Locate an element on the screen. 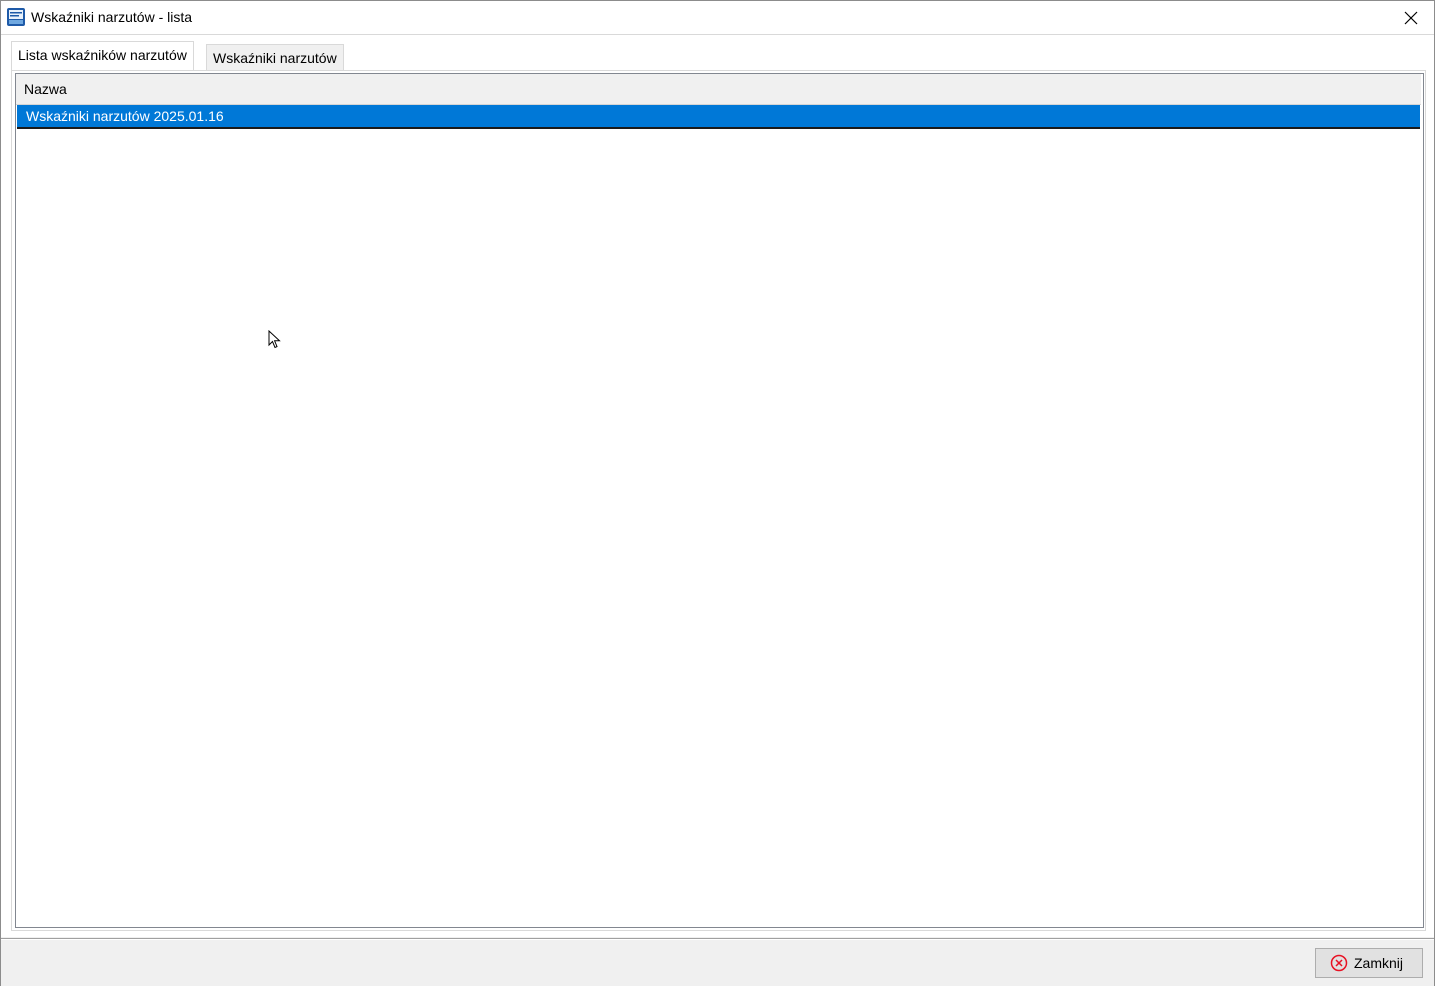 The image size is (1435, 986). close-icon is located at coordinates (1411, 17).